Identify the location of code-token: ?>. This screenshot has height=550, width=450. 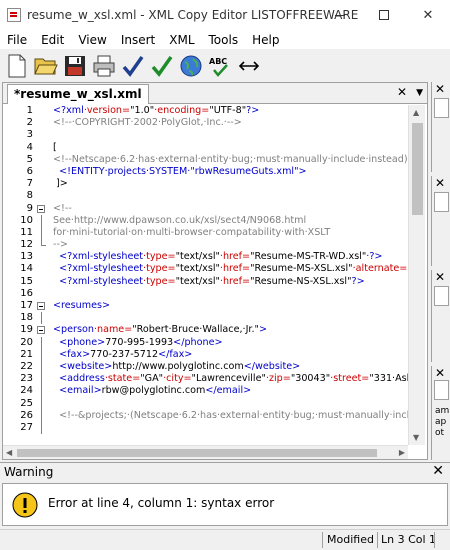
(253, 110).